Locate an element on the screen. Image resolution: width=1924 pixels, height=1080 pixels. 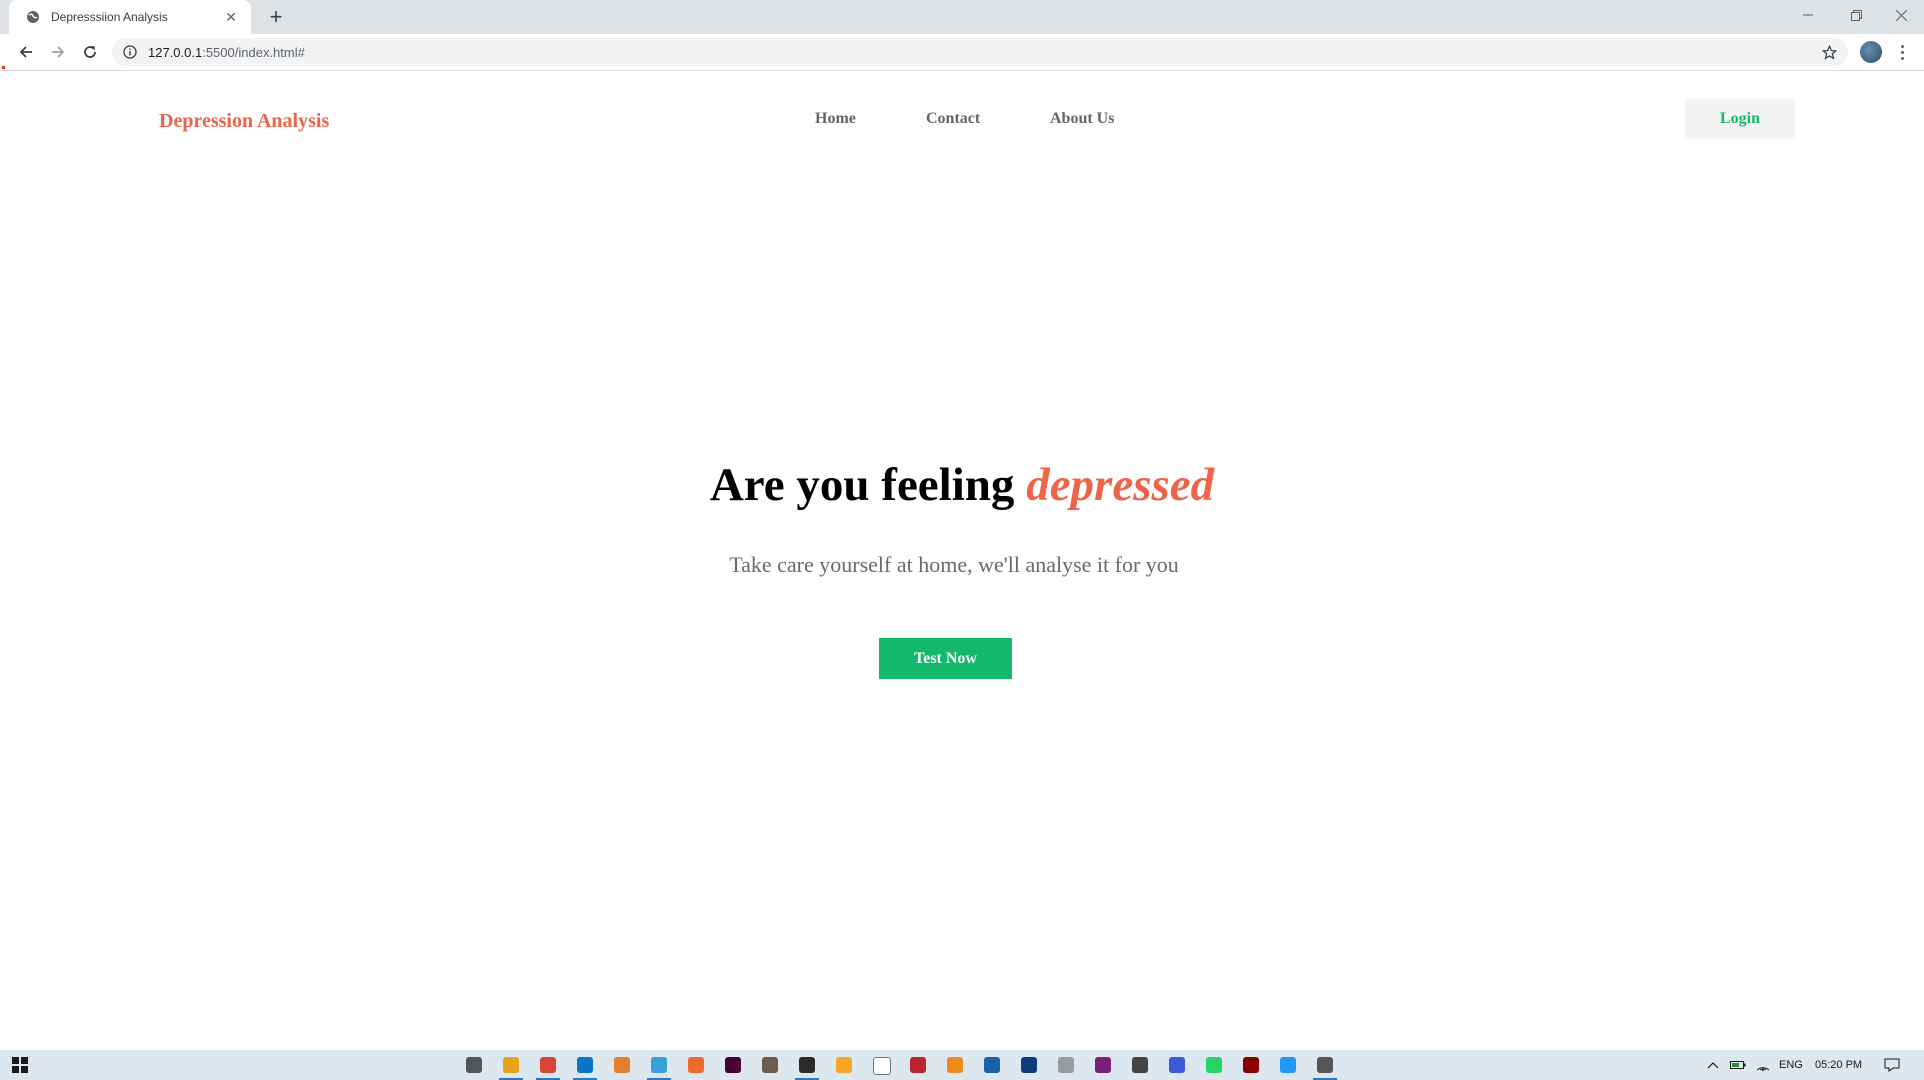
restore-button is located at coordinates (1856, 15).